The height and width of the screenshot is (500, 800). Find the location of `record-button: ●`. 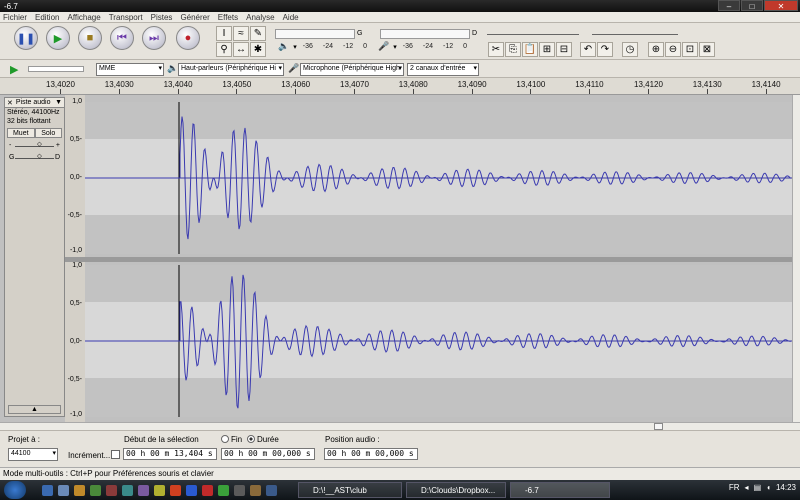

record-button: ● is located at coordinates (188, 38).